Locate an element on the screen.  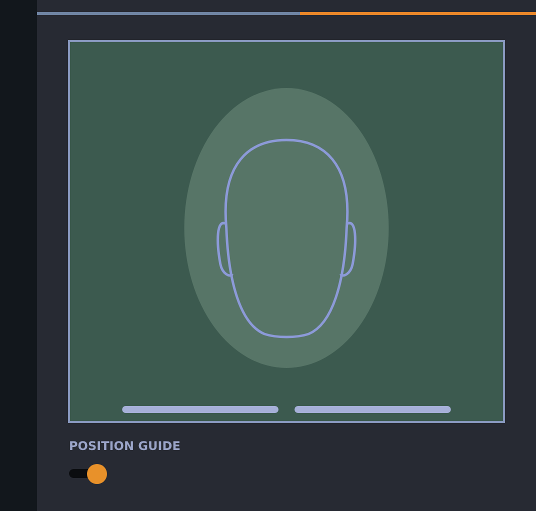
position-guide-label: POSITION GUIDE is located at coordinates (125, 446).